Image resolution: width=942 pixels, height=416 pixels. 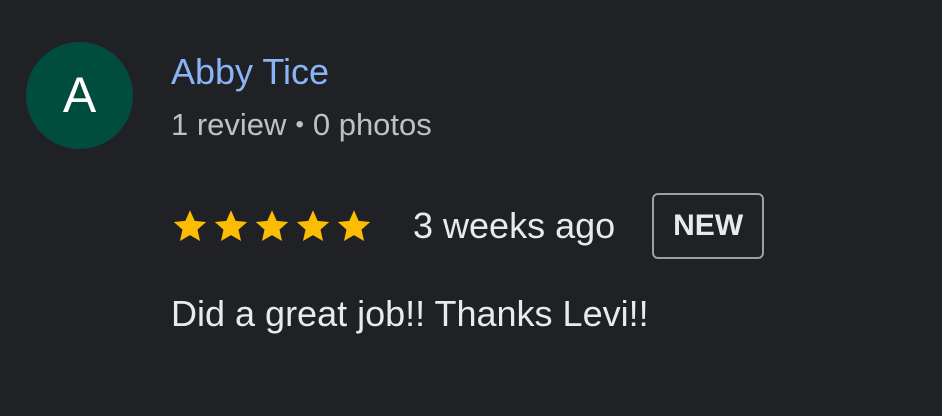 What do you see at coordinates (514, 225) in the screenshot?
I see `review-time: 3 weeks ago` at bounding box center [514, 225].